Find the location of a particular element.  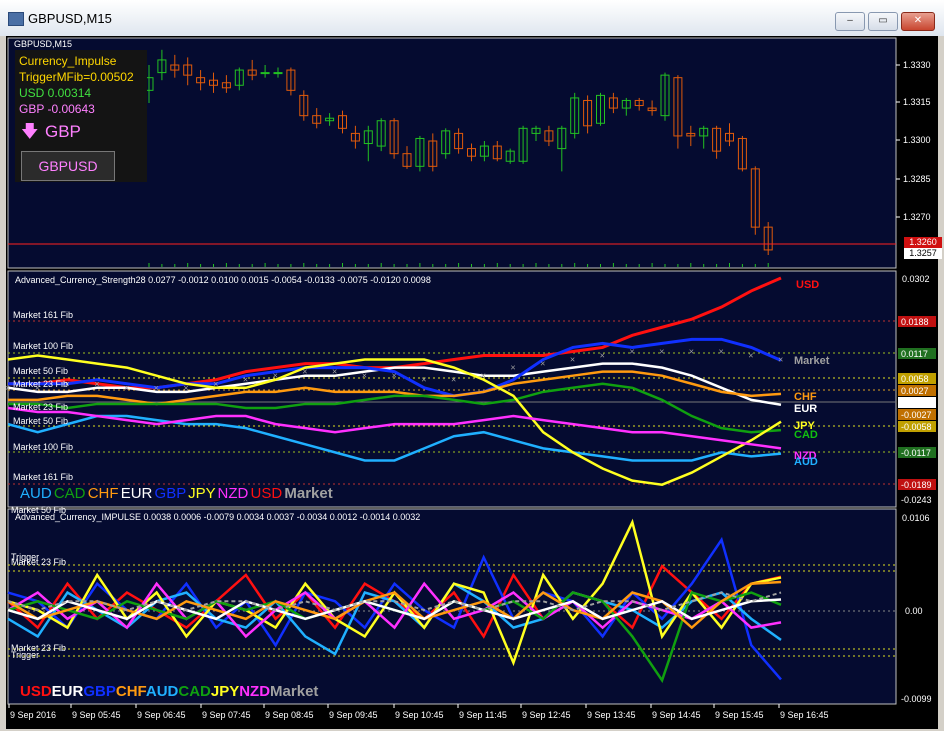

impulse-legend-eur: EUR is located at coordinates (67, 691).